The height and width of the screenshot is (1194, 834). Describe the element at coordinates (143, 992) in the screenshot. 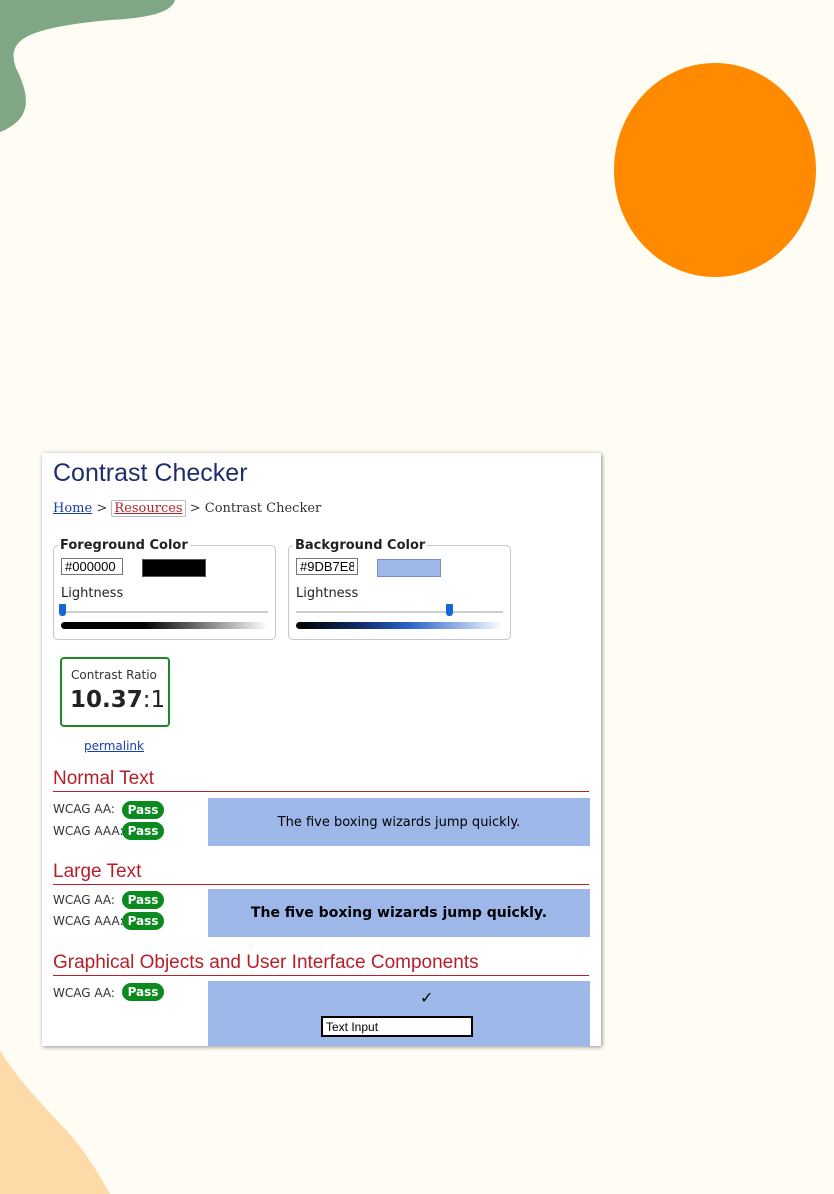

I see `graphics-aa-pass-badge: Pass` at that location.